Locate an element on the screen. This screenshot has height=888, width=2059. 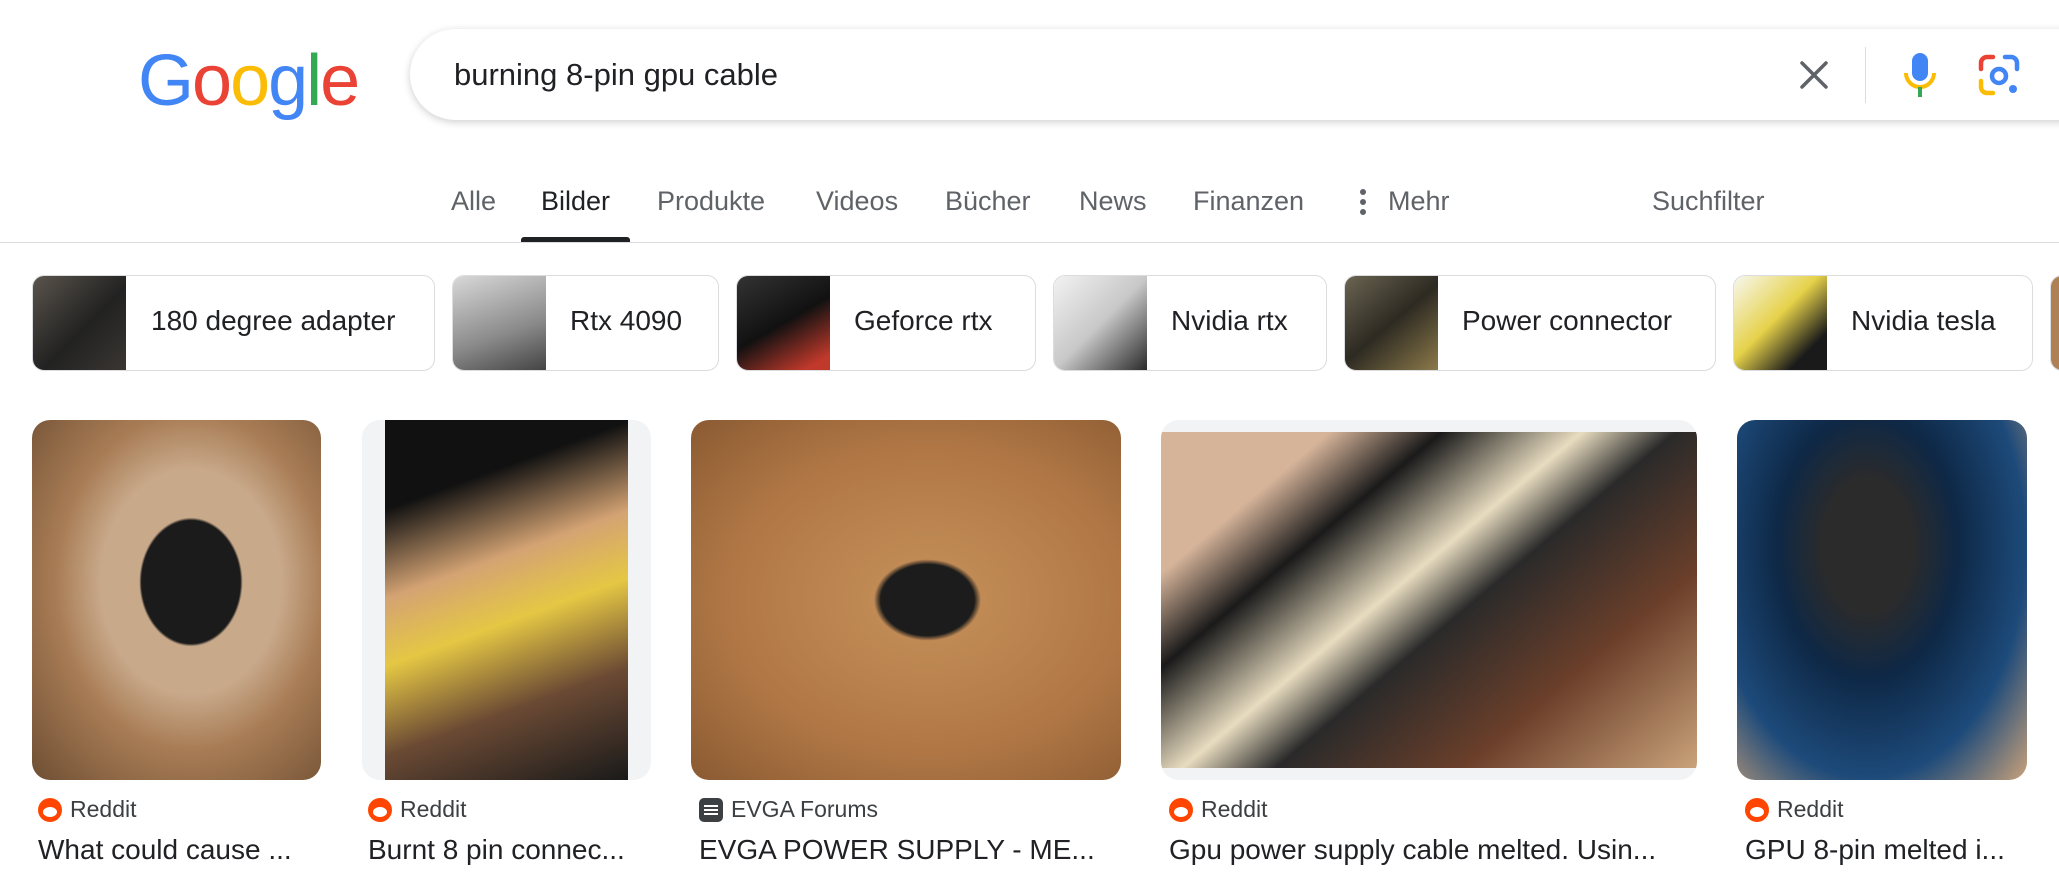
chip-partial is located at coordinates (2054, 323).